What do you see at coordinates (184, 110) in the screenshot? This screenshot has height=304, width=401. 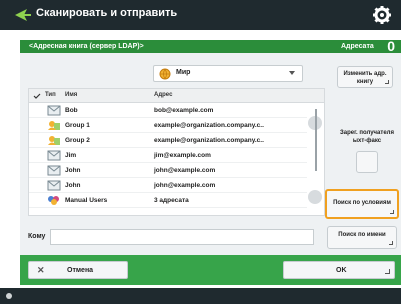 I see `entry-address: bob@example.com` at bounding box center [184, 110].